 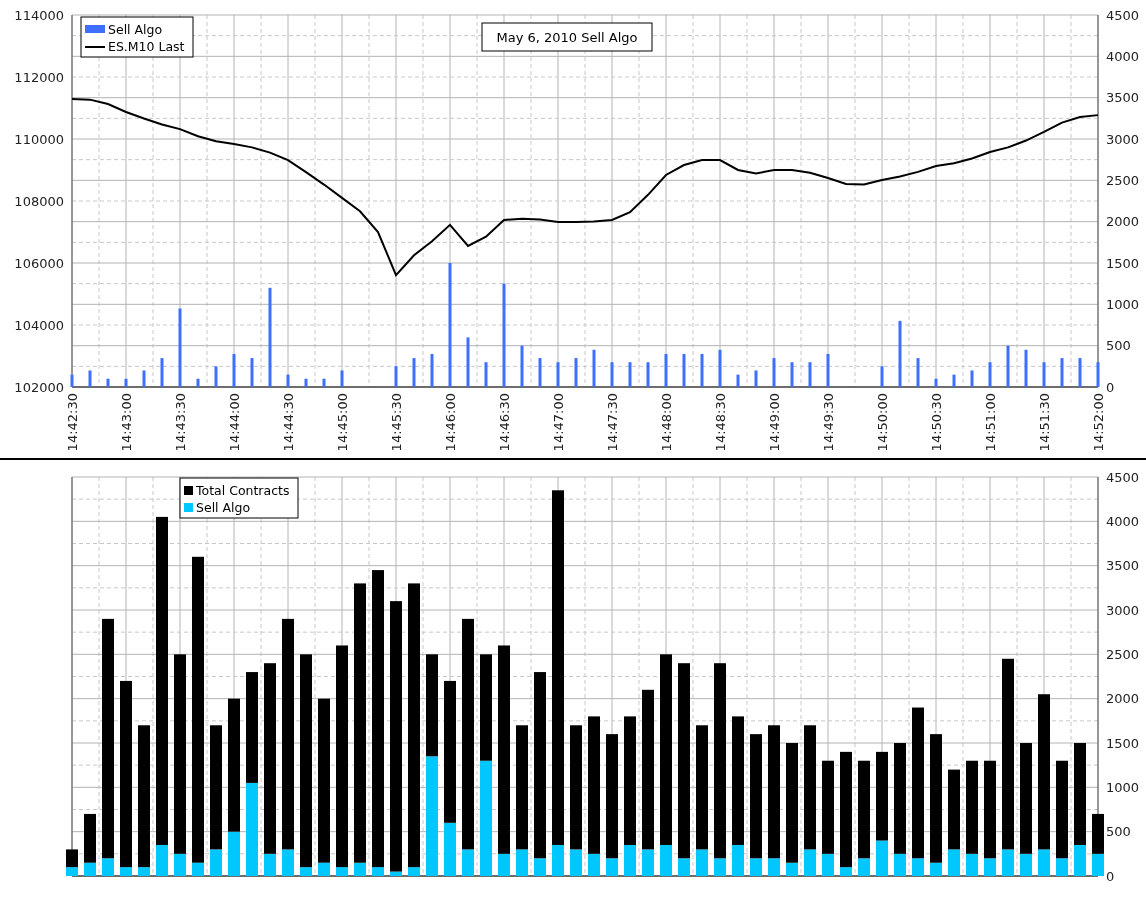 What do you see at coordinates (774, 422) in the screenshot?
I see `axis-tick-label: 14:49:00` at bounding box center [774, 422].